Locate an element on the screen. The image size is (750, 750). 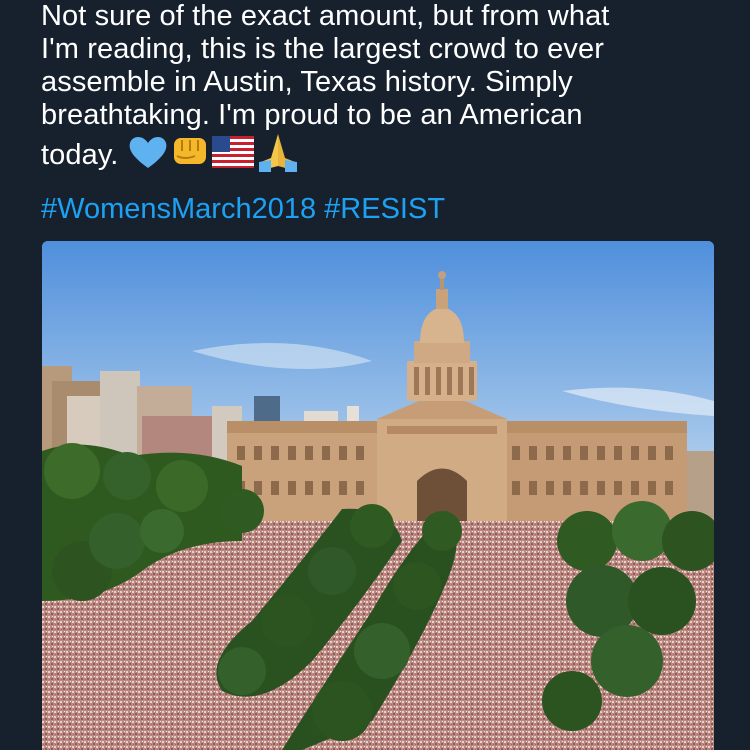
blue-heart-icon is located at coordinates (148, 152).